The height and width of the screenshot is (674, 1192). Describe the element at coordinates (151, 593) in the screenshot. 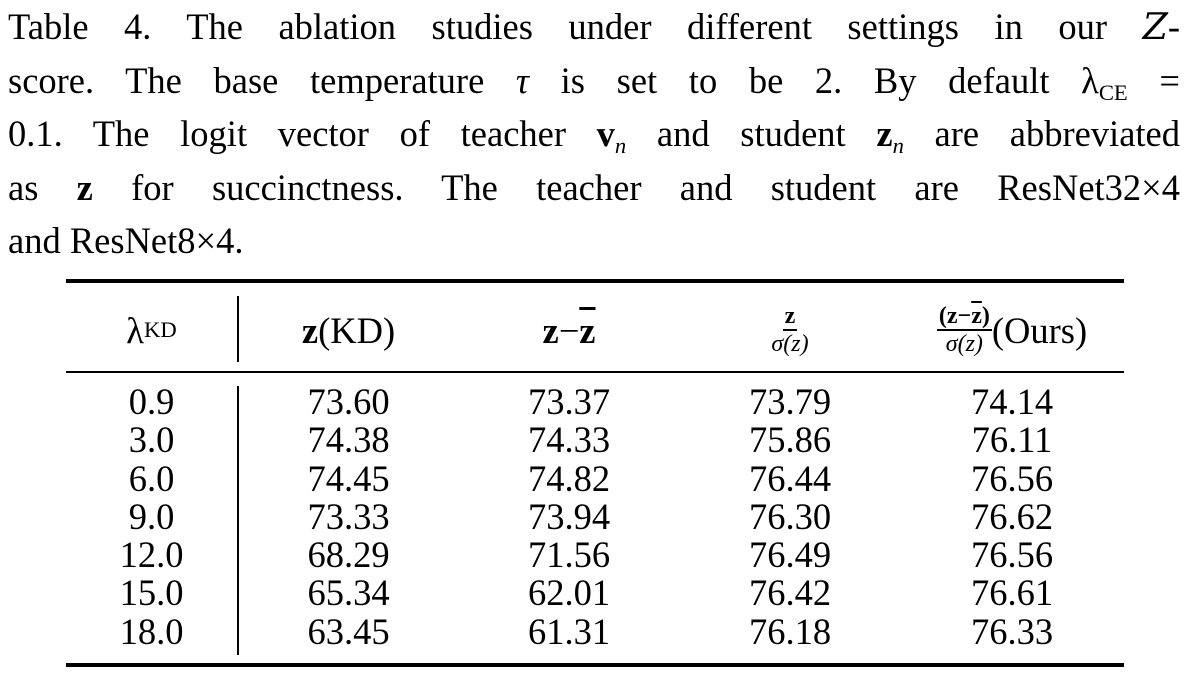

I see `table-cell: 15.0` at that location.